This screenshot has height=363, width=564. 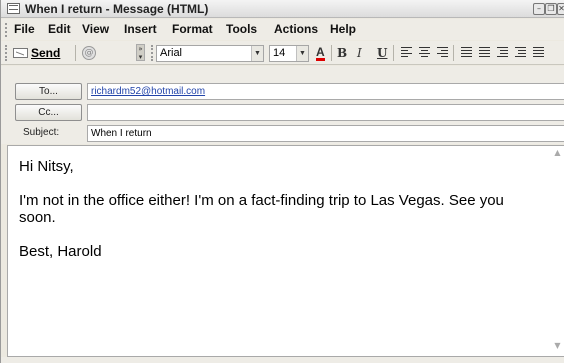 What do you see at coordinates (325, 133) in the screenshot?
I see `subject-field: When I return` at bounding box center [325, 133].